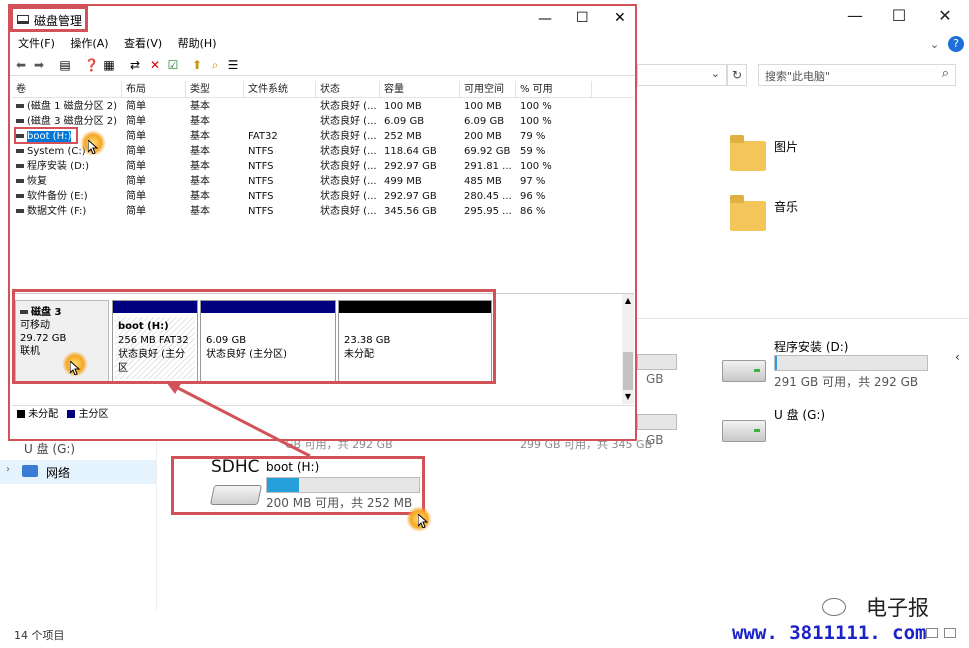 The height and width of the screenshot is (648, 969). What do you see at coordinates (233, 65) in the screenshot?
I see `list-view-icon: ☰` at bounding box center [233, 65].